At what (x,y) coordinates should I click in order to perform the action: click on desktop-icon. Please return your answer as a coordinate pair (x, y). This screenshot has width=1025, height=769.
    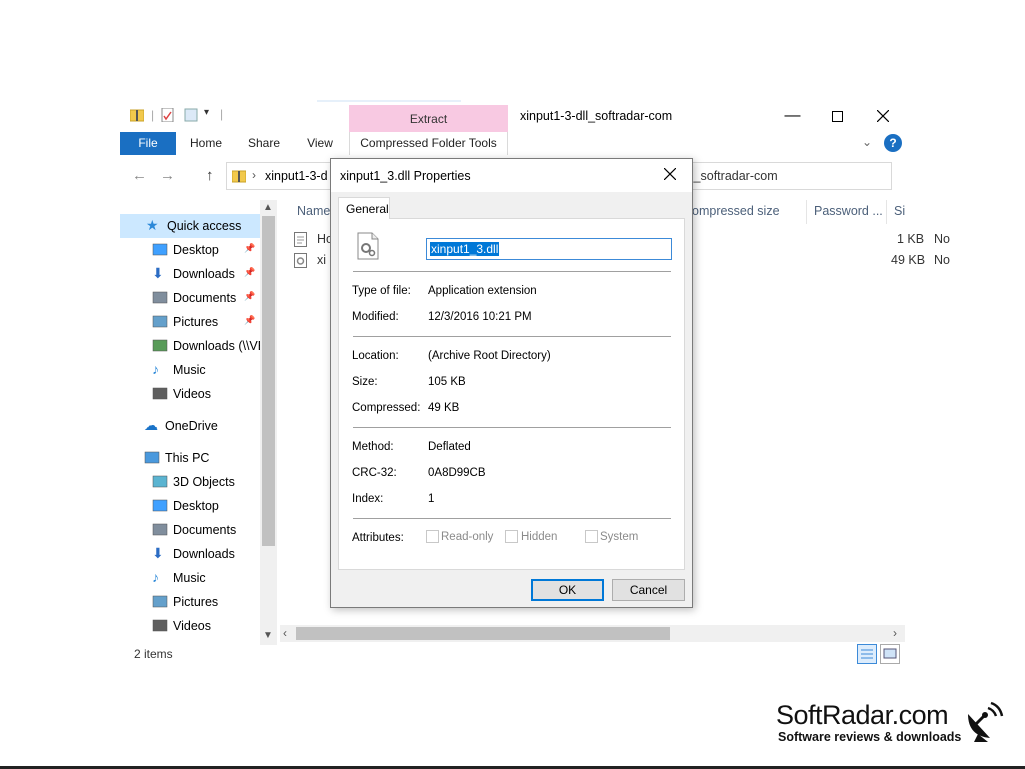
    Looking at the image, I should click on (160, 250).